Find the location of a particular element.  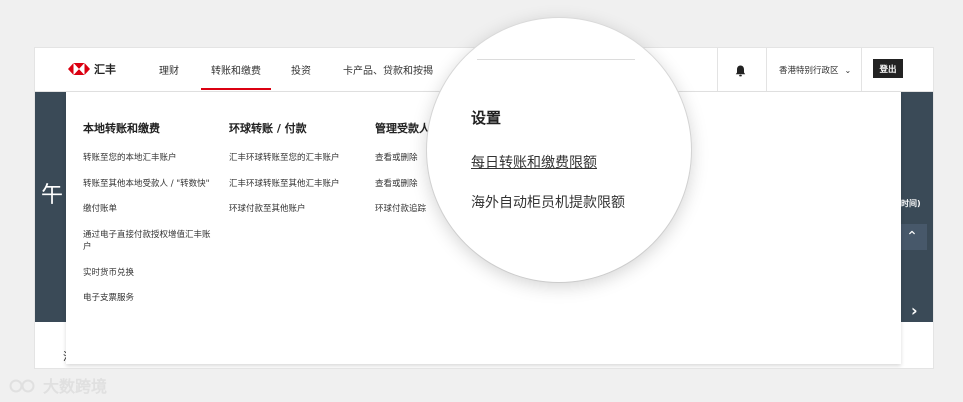

menu-link: 通过电子直接付款授权增值汇丰账户 is located at coordinates (148, 241).